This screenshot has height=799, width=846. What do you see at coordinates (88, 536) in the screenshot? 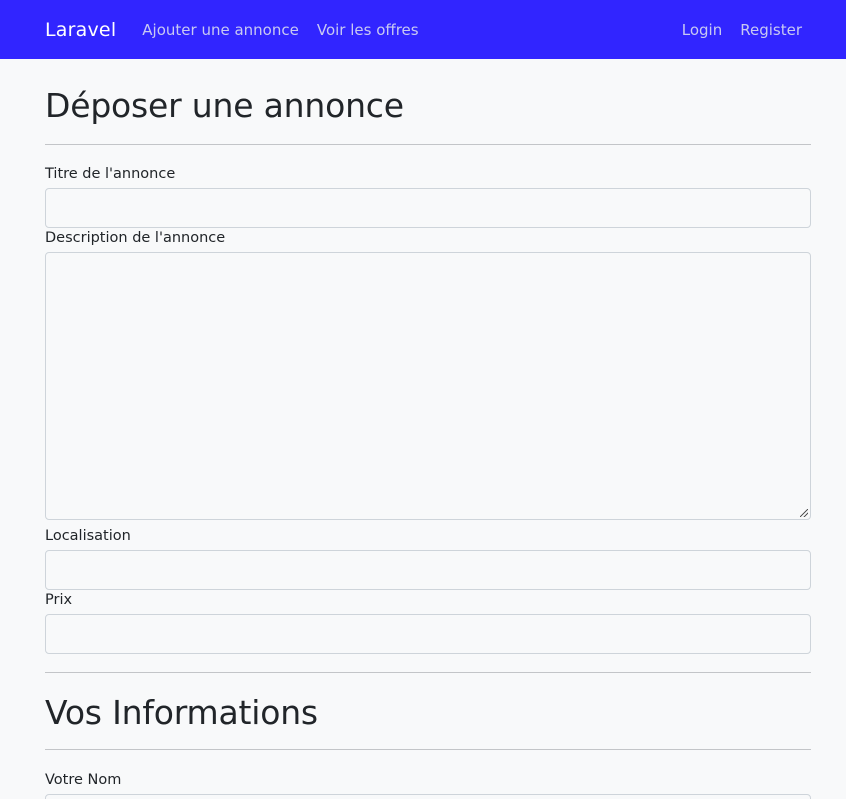
I see `localisation-label: Localisation` at bounding box center [88, 536].